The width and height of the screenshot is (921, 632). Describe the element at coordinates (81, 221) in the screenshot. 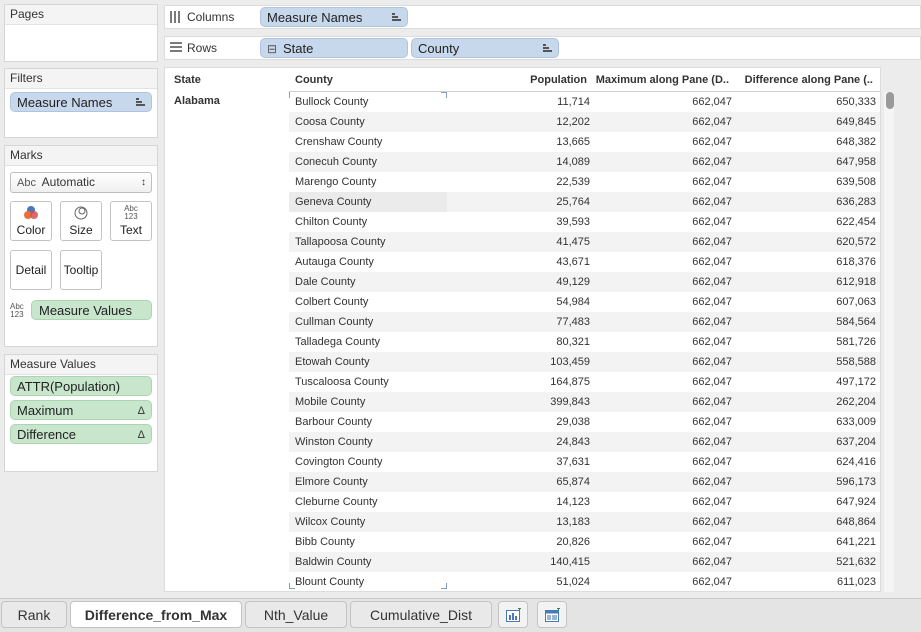

I see `size-button: Size` at that location.